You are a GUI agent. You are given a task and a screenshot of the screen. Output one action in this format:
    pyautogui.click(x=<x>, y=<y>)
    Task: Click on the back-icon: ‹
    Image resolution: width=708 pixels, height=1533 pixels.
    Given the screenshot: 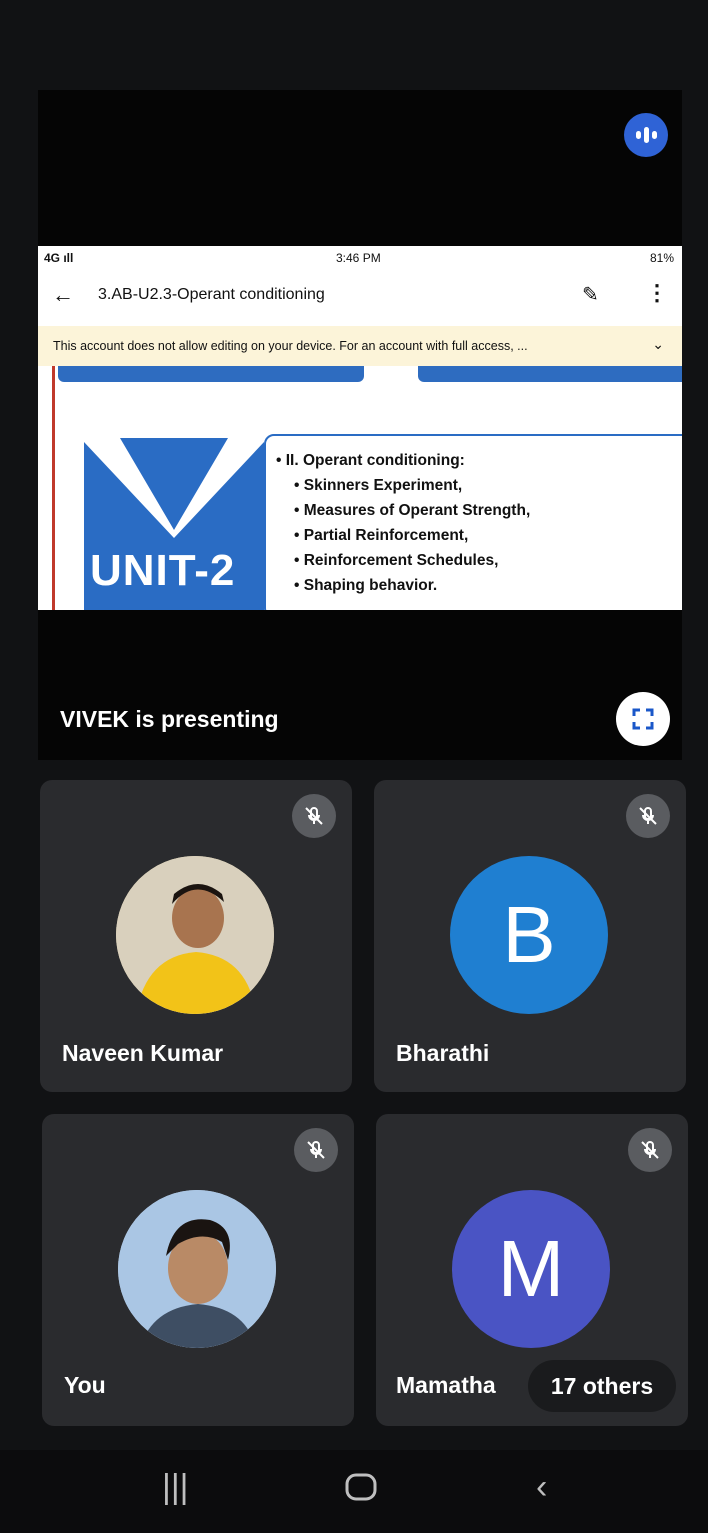 What is the action you would take?
    pyautogui.click(x=541, y=1487)
    